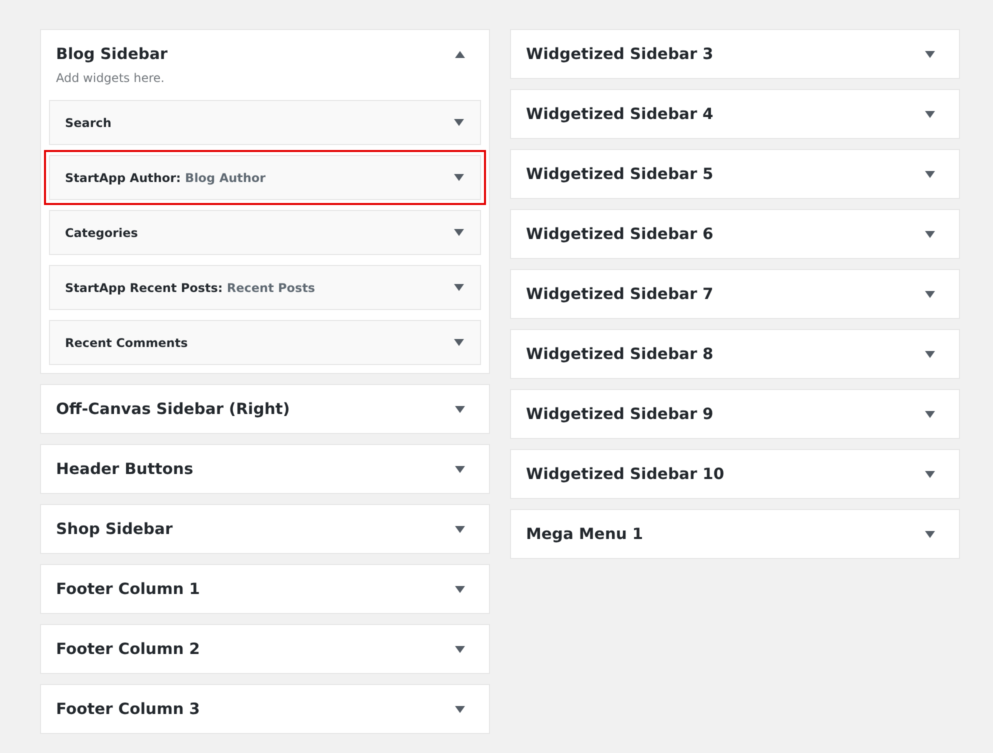 The image size is (993, 753). What do you see at coordinates (128, 709) in the screenshot?
I see `sidebar-title: Footer Column 3` at bounding box center [128, 709].